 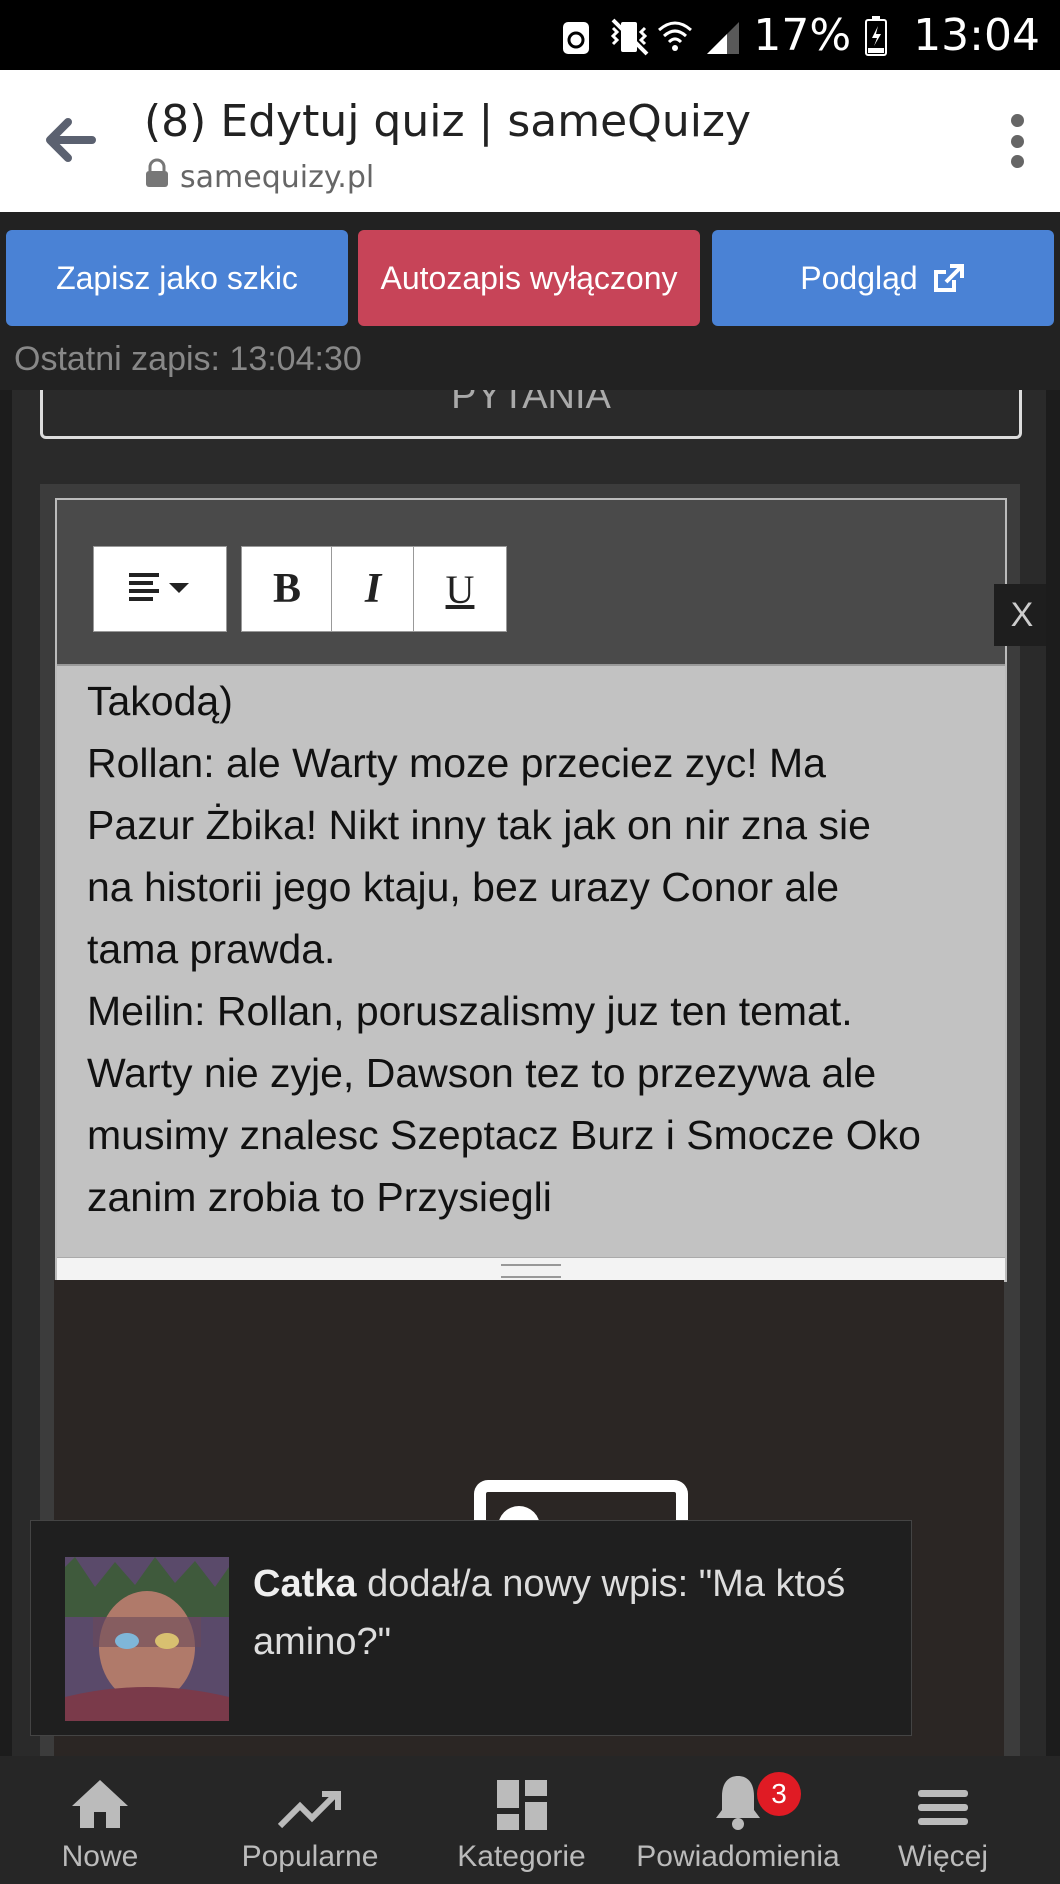 I want to click on home-icon, so click(x=100, y=1793).